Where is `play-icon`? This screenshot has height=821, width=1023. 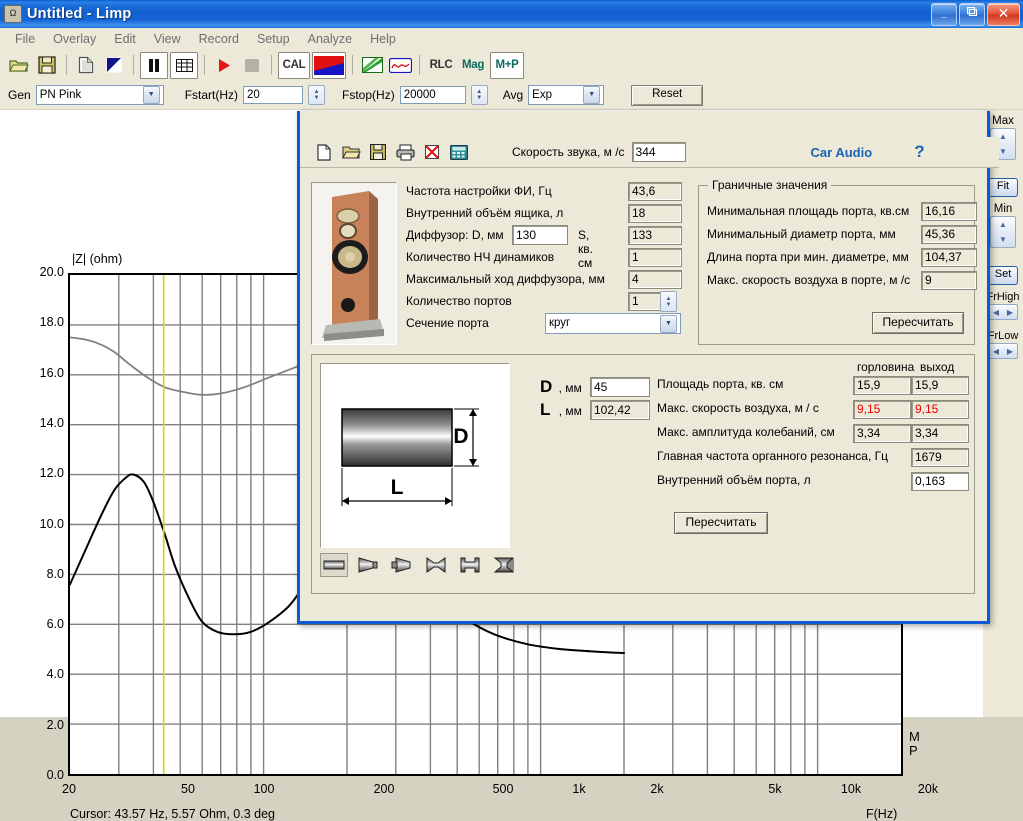
play-icon is located at coordinates (224, 65).